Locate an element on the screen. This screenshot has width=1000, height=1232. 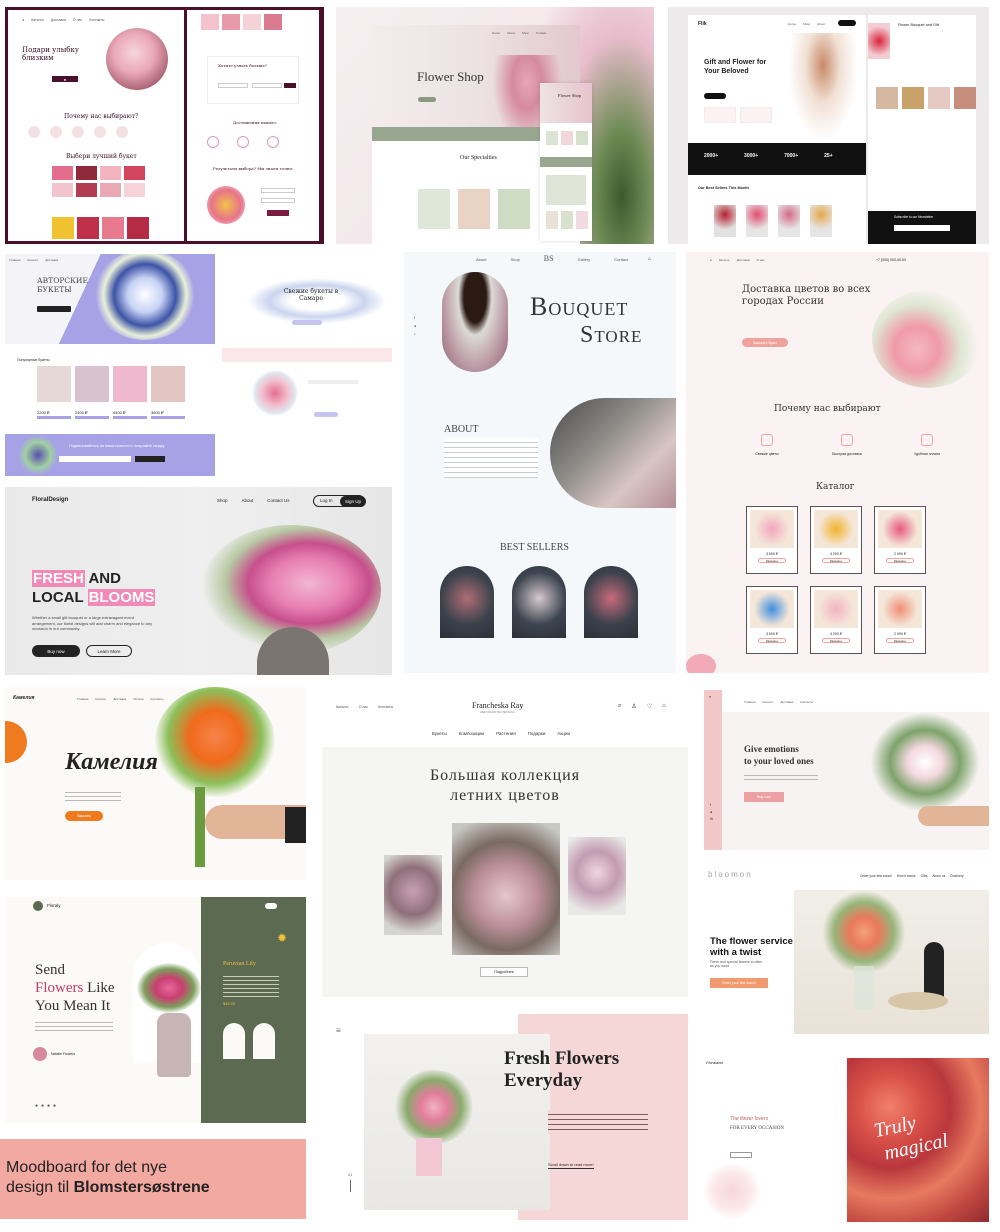
social-icons: f ● ✉ is located at coordinates (711, 812).